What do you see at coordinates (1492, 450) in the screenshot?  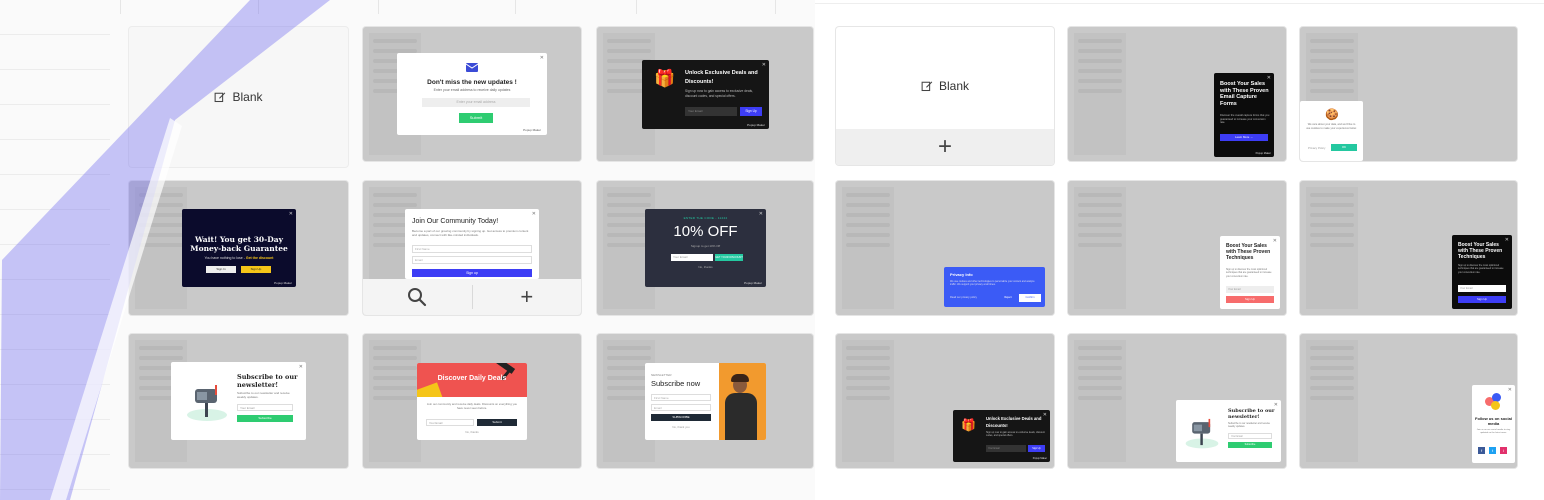 I see `twitter-icon: t` at bounding box center [1492, 450].